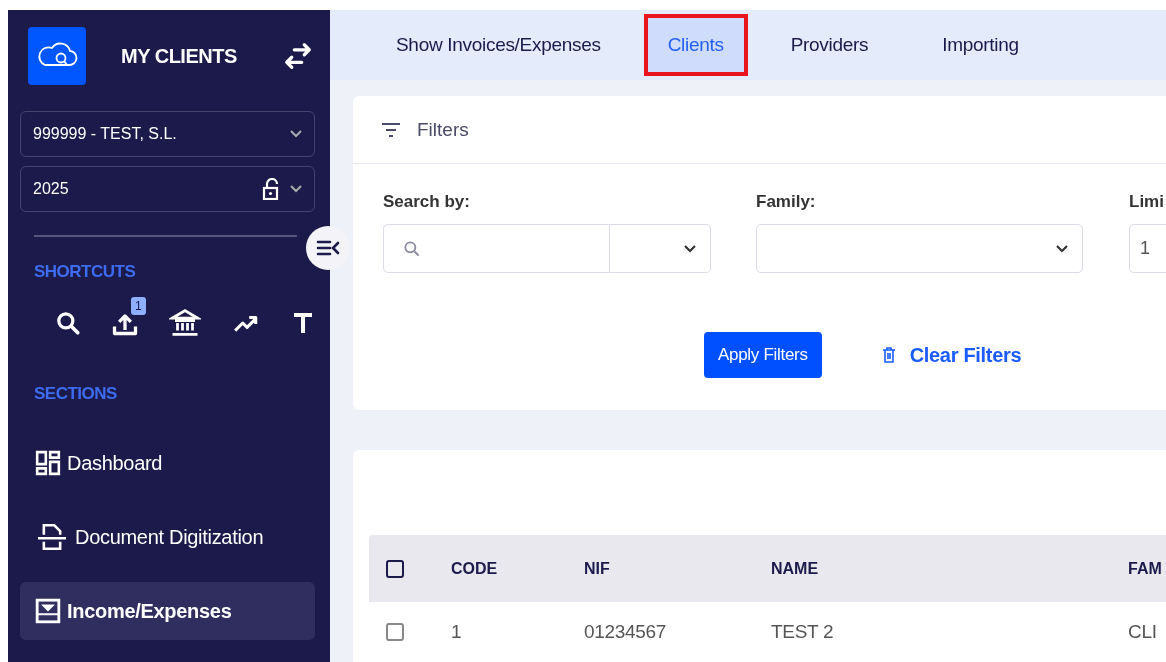 The image size is (1166, 662). What do you see at coordinates (298, 56) in the screenshot?
I see `swap-arrows-icon` at bounding box center [298, 56].